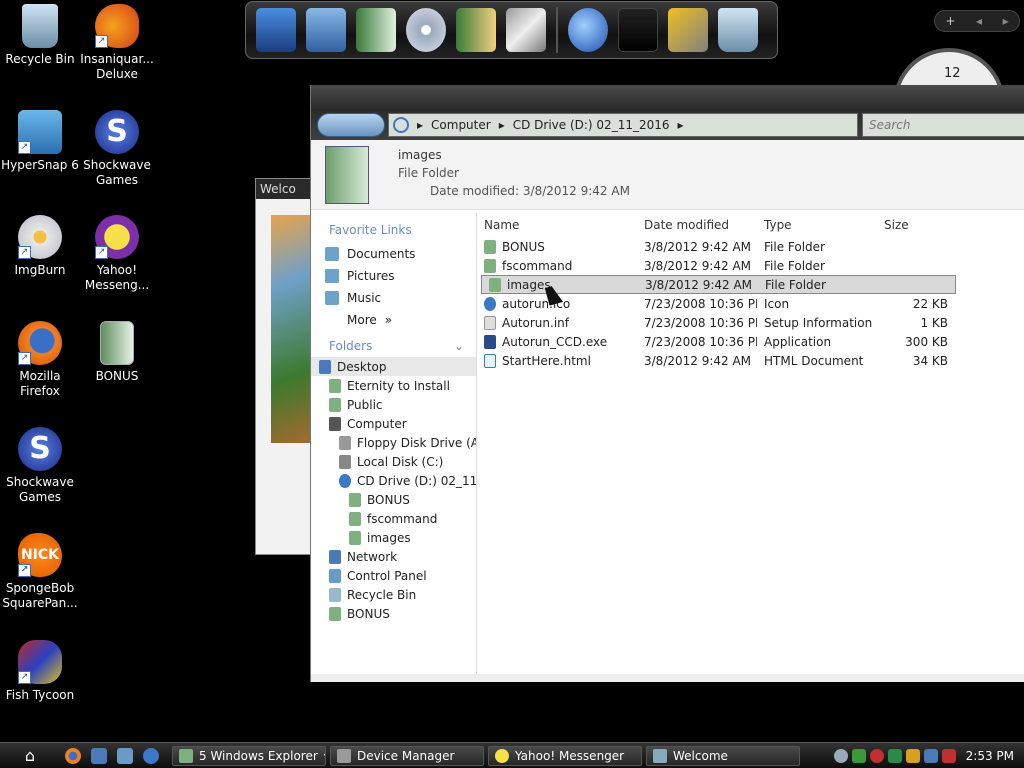 The width and height of the screenshot is (1024, 768). Describe the element at coordinates (393, 575) in the screenshot. I see `tree-item-control-panel: Control Panel` at that location.